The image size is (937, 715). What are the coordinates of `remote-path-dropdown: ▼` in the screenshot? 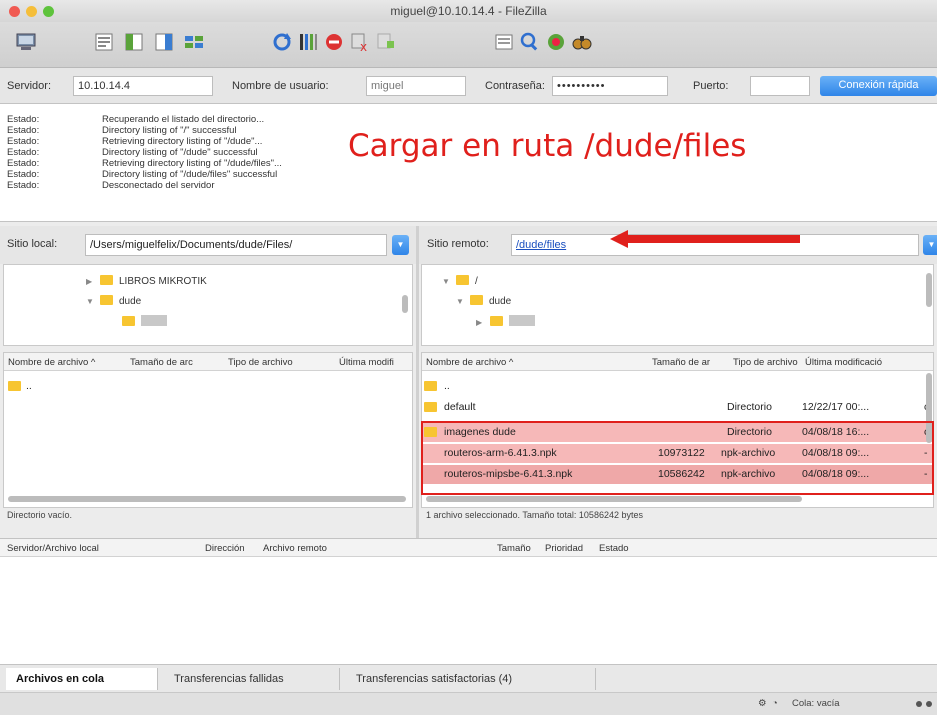 It's located at (930, 245).